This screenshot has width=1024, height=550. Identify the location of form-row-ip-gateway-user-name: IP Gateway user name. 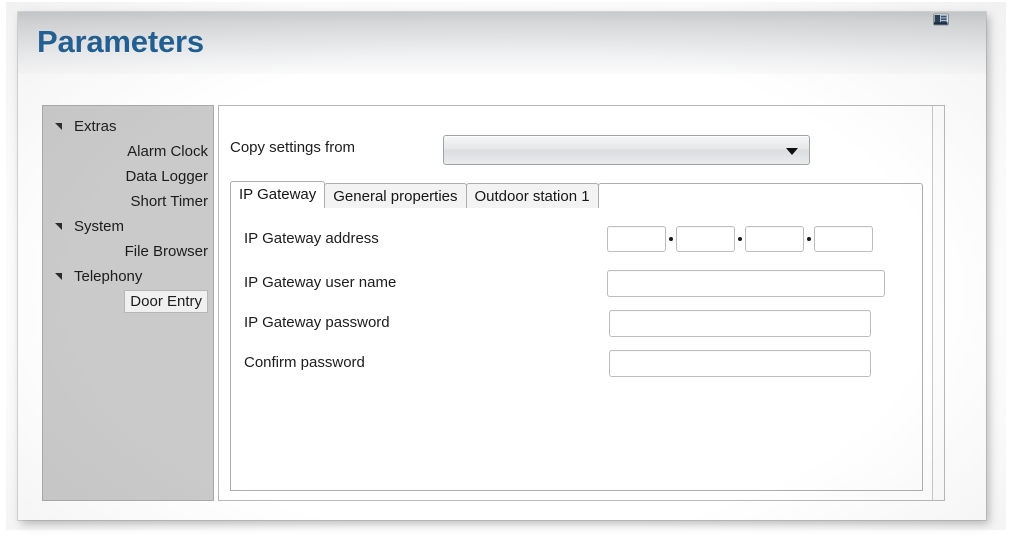
(571, 284).